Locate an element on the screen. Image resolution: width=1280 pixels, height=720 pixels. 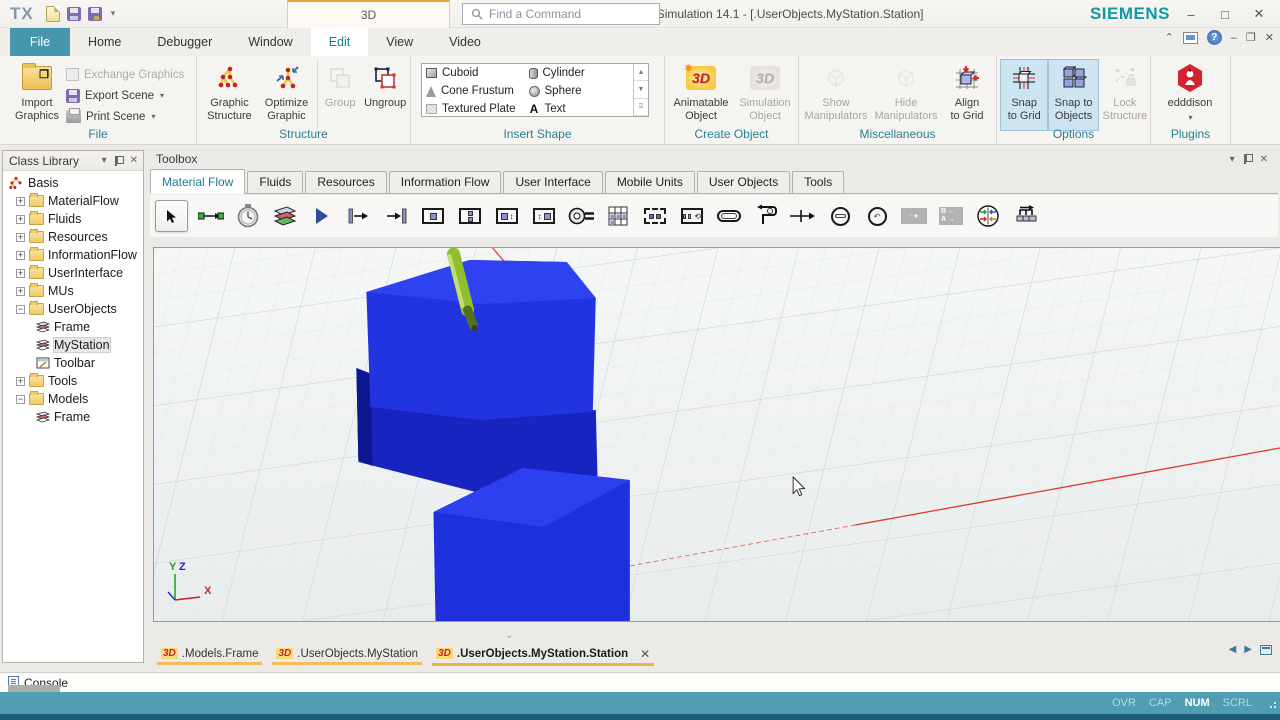
toolbox-tab-tools: Tools is located at coordinates (818, 182).